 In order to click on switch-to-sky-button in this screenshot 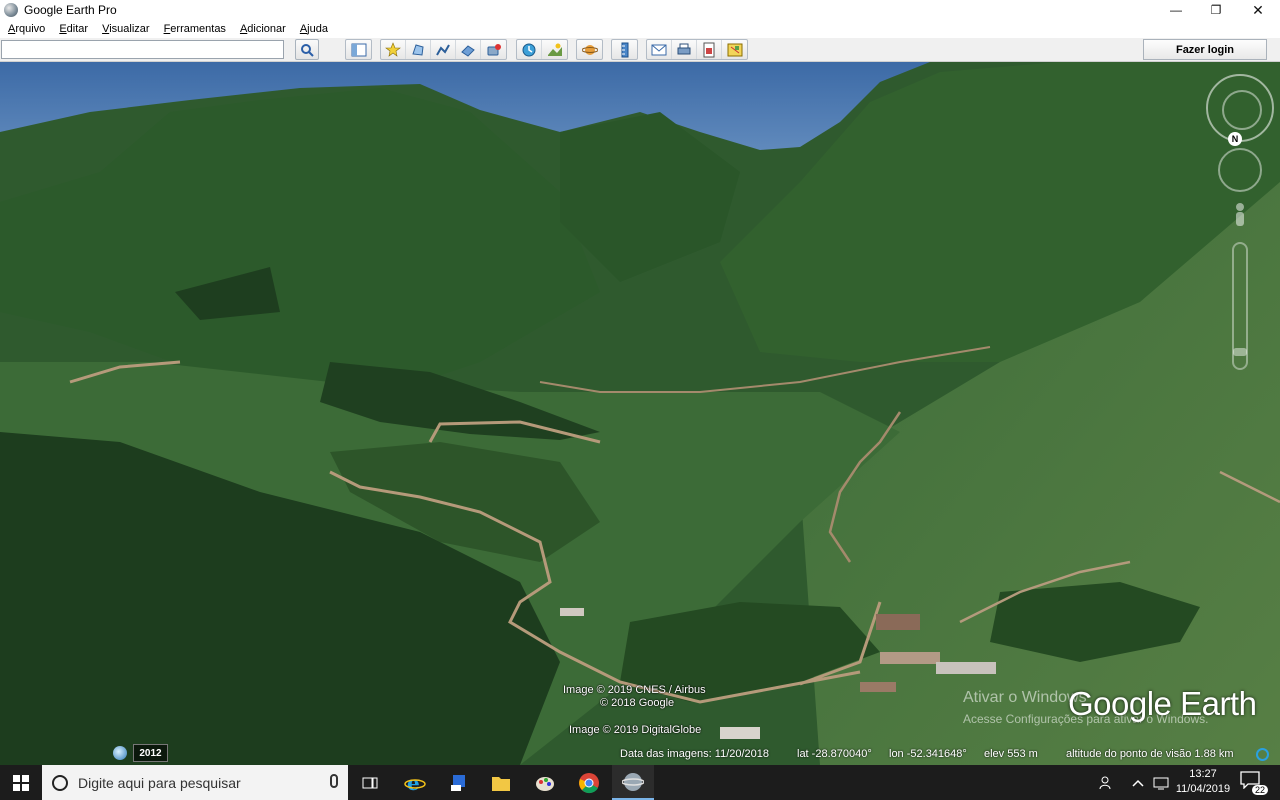, I will do `click(589, 49)`.